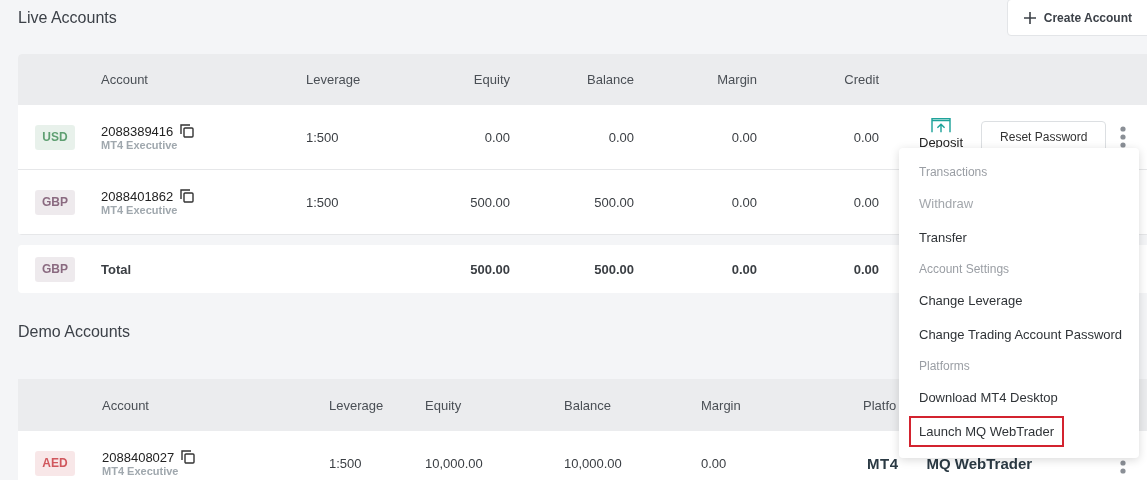 The image size is (1147, 480). I want to click on menu-item: Transfer, so click(943, 237).